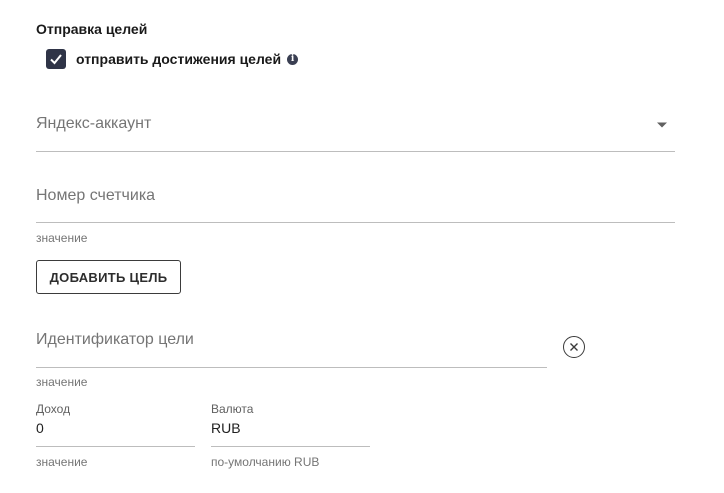 The image size is (724, 493). Describe the element at coordinates (293, 59) in the screenshot. I see `info-icon: i` at that location.